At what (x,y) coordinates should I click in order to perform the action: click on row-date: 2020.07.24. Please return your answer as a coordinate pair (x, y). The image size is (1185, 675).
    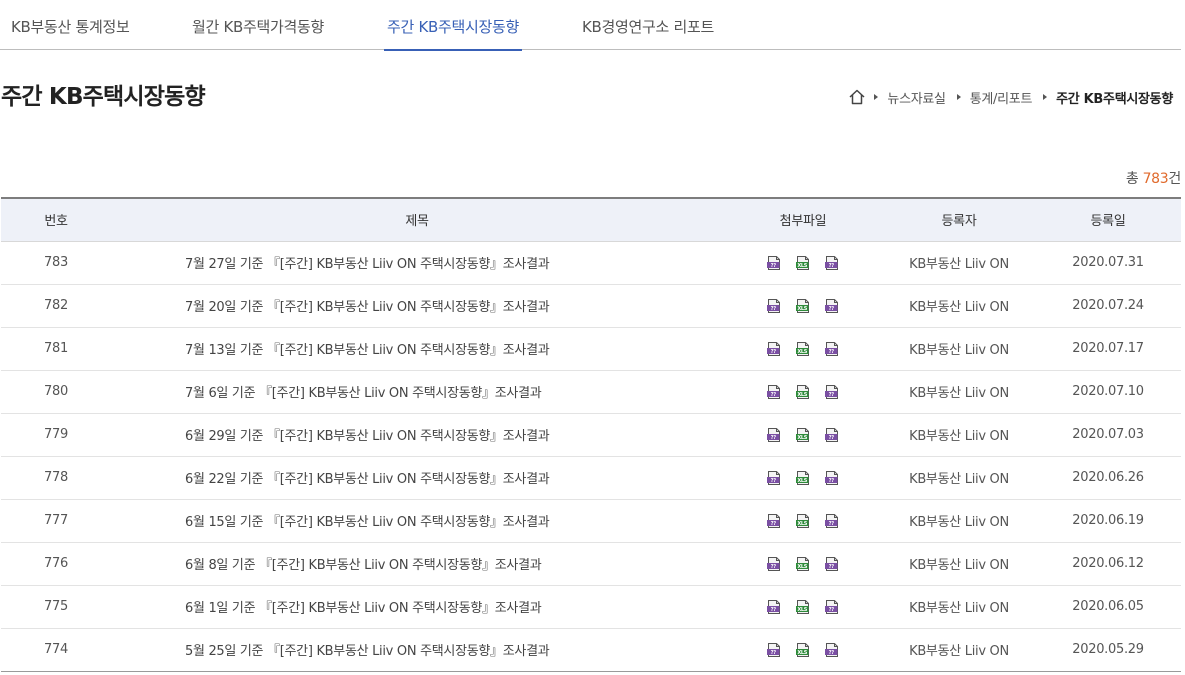
    Looking at the image, I should click on (1108, 306).